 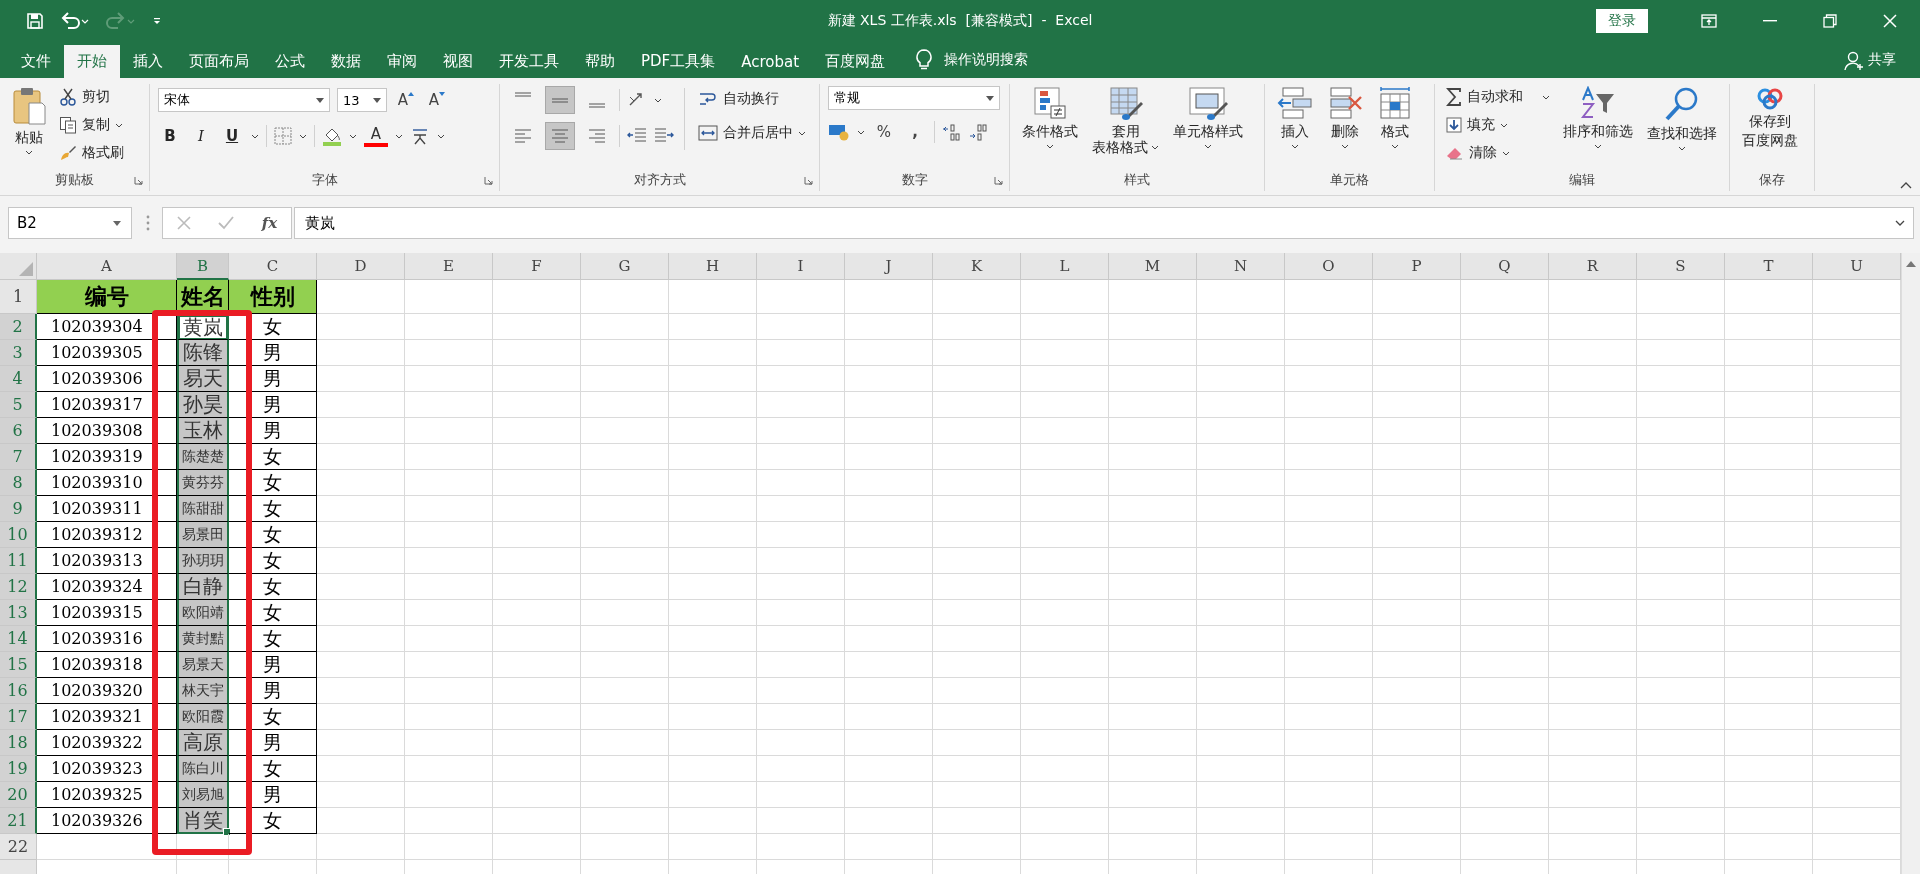 I want to click on ribbon-tab: 页面布局, so click(x=219, y=61).